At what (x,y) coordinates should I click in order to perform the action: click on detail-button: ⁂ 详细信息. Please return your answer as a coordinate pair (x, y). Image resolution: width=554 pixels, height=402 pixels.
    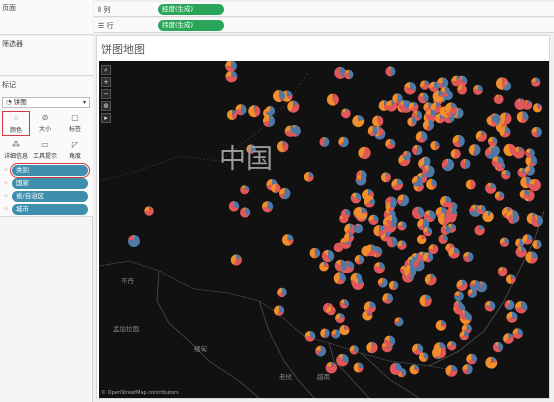
    Looking at the image, I should click on (16, 150).